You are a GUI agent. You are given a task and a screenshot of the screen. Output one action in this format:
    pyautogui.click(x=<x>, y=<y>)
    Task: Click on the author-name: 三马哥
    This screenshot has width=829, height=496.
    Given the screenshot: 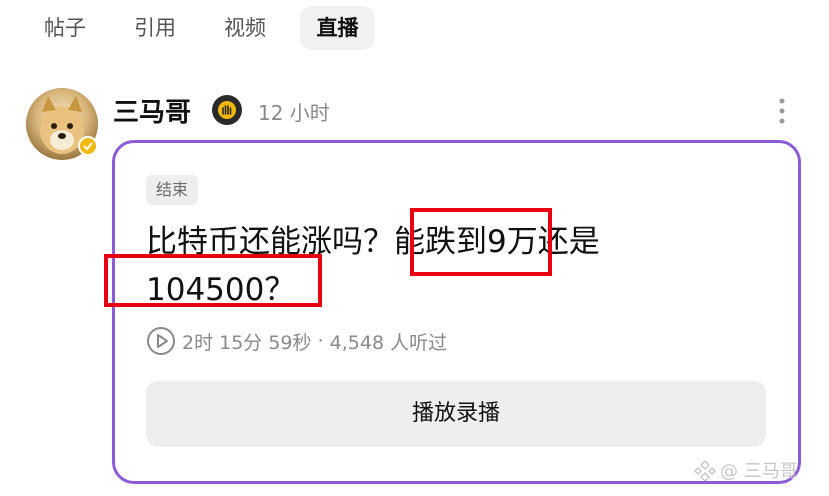 What is the action you would take?
    pyautogui.click(x=152, y=110)
    